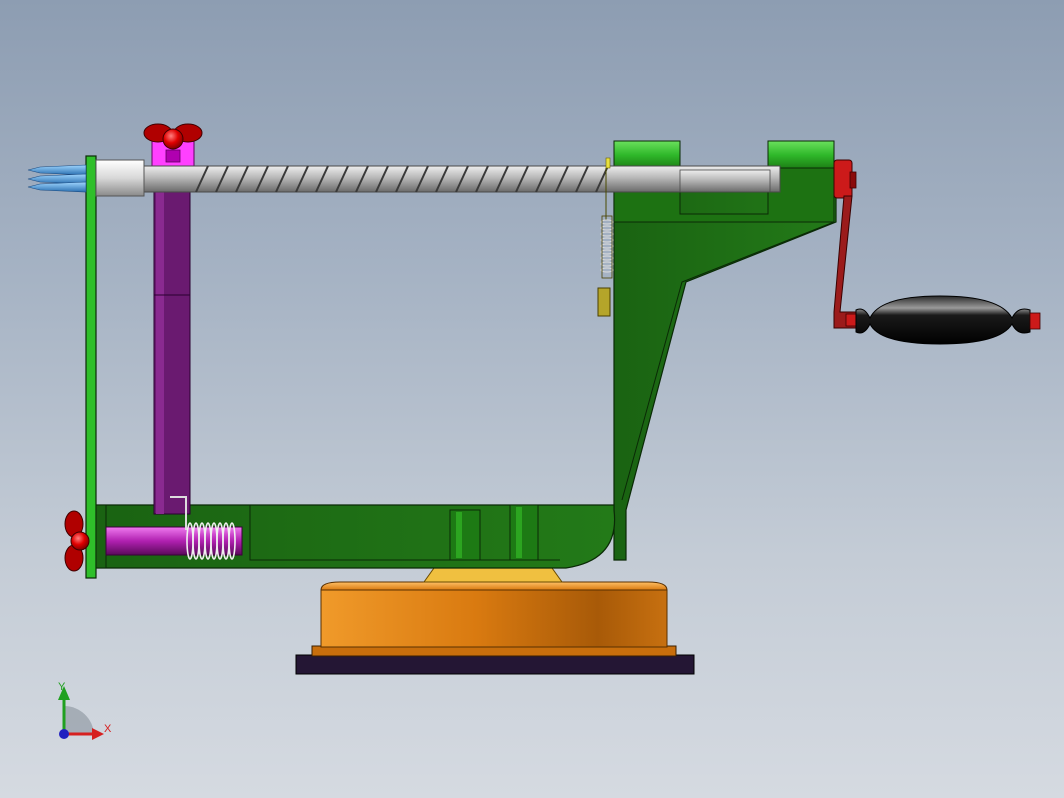 The height and width of the screenshot is (798, 1064). Describe the element at coordinates (604, 302) in the screenshot. I see `bracket` at that location.